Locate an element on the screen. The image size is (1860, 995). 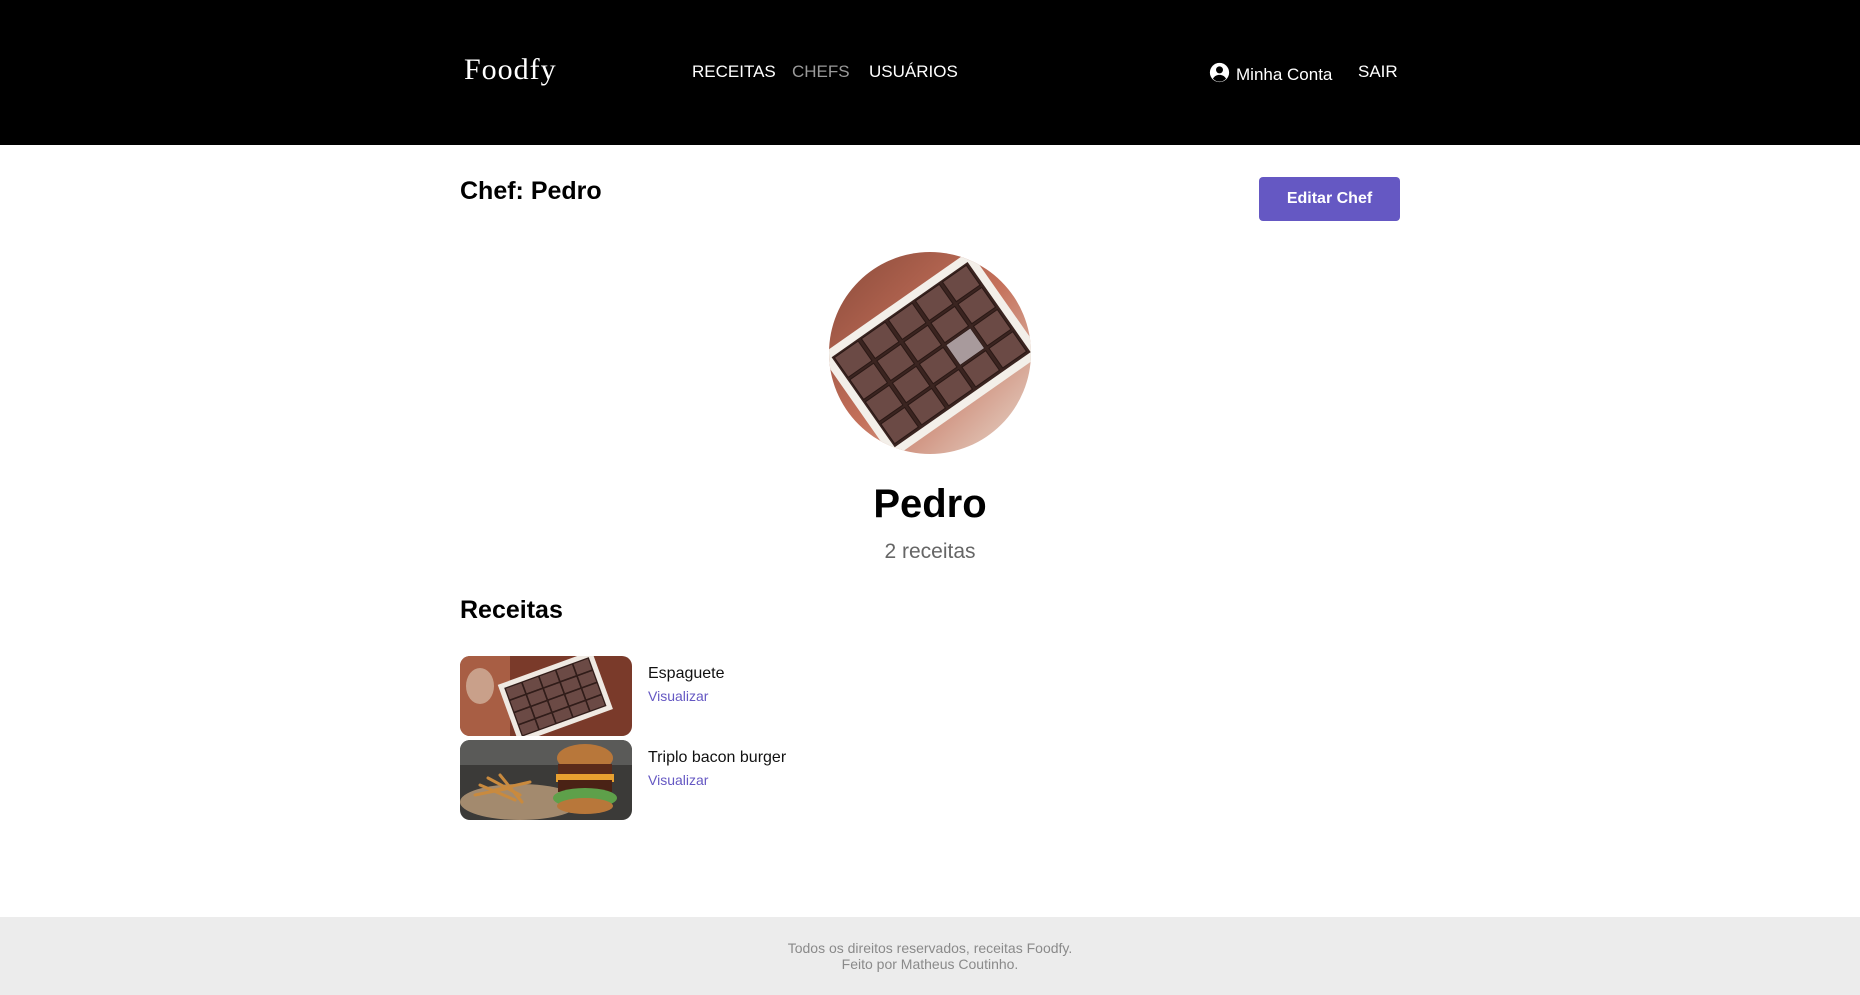
recipe-title: Espaguete is located at coordinates (686, 673).